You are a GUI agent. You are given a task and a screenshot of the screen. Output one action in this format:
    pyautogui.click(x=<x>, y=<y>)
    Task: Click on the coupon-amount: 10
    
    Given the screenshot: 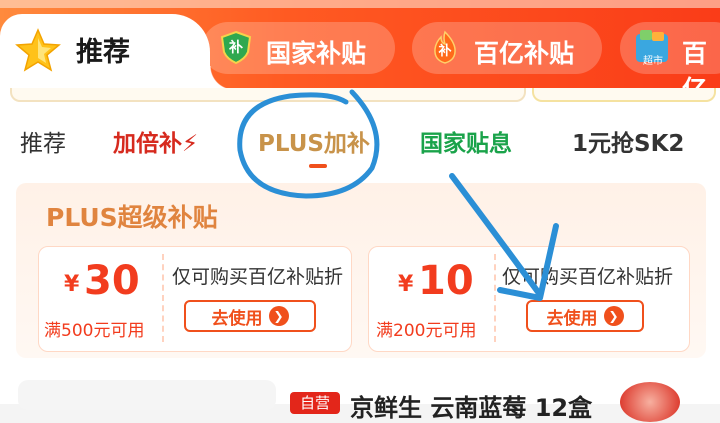 What is the action you would take?
    pyautogui.click(x=446, y=281)
    